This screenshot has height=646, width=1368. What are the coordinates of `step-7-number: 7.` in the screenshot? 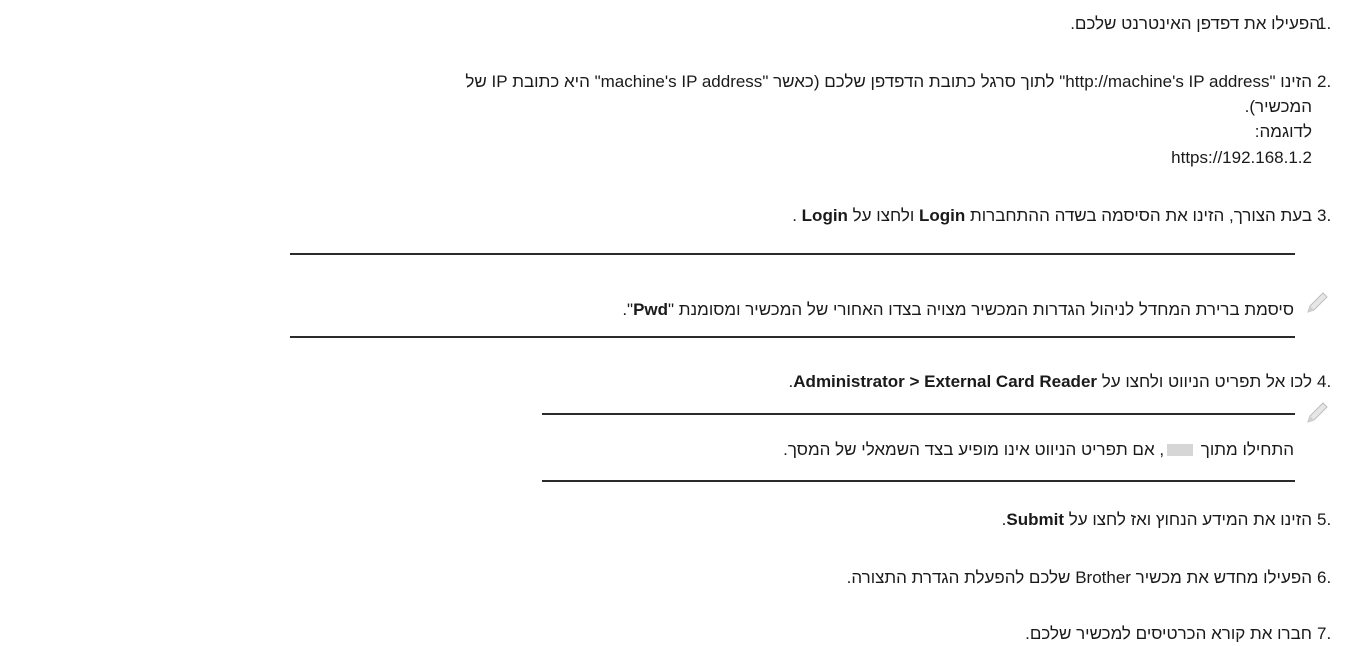 It's located at (1324, 633).